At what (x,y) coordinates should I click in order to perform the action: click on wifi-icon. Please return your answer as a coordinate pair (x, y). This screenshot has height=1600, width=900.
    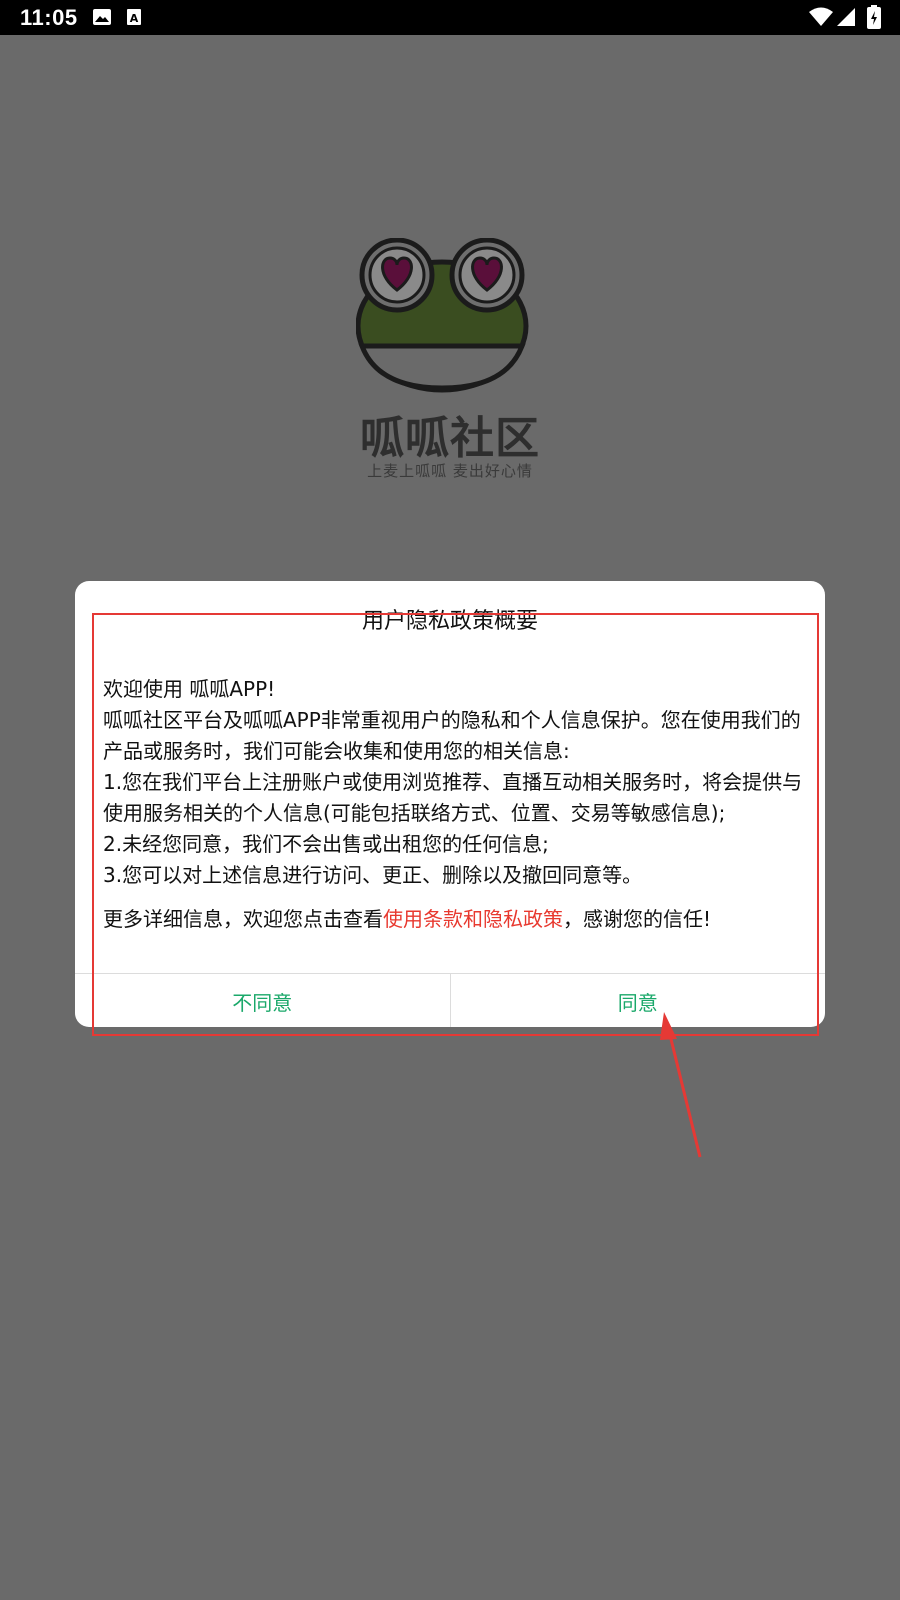
    Looking at the image, I should click on (821, 19).